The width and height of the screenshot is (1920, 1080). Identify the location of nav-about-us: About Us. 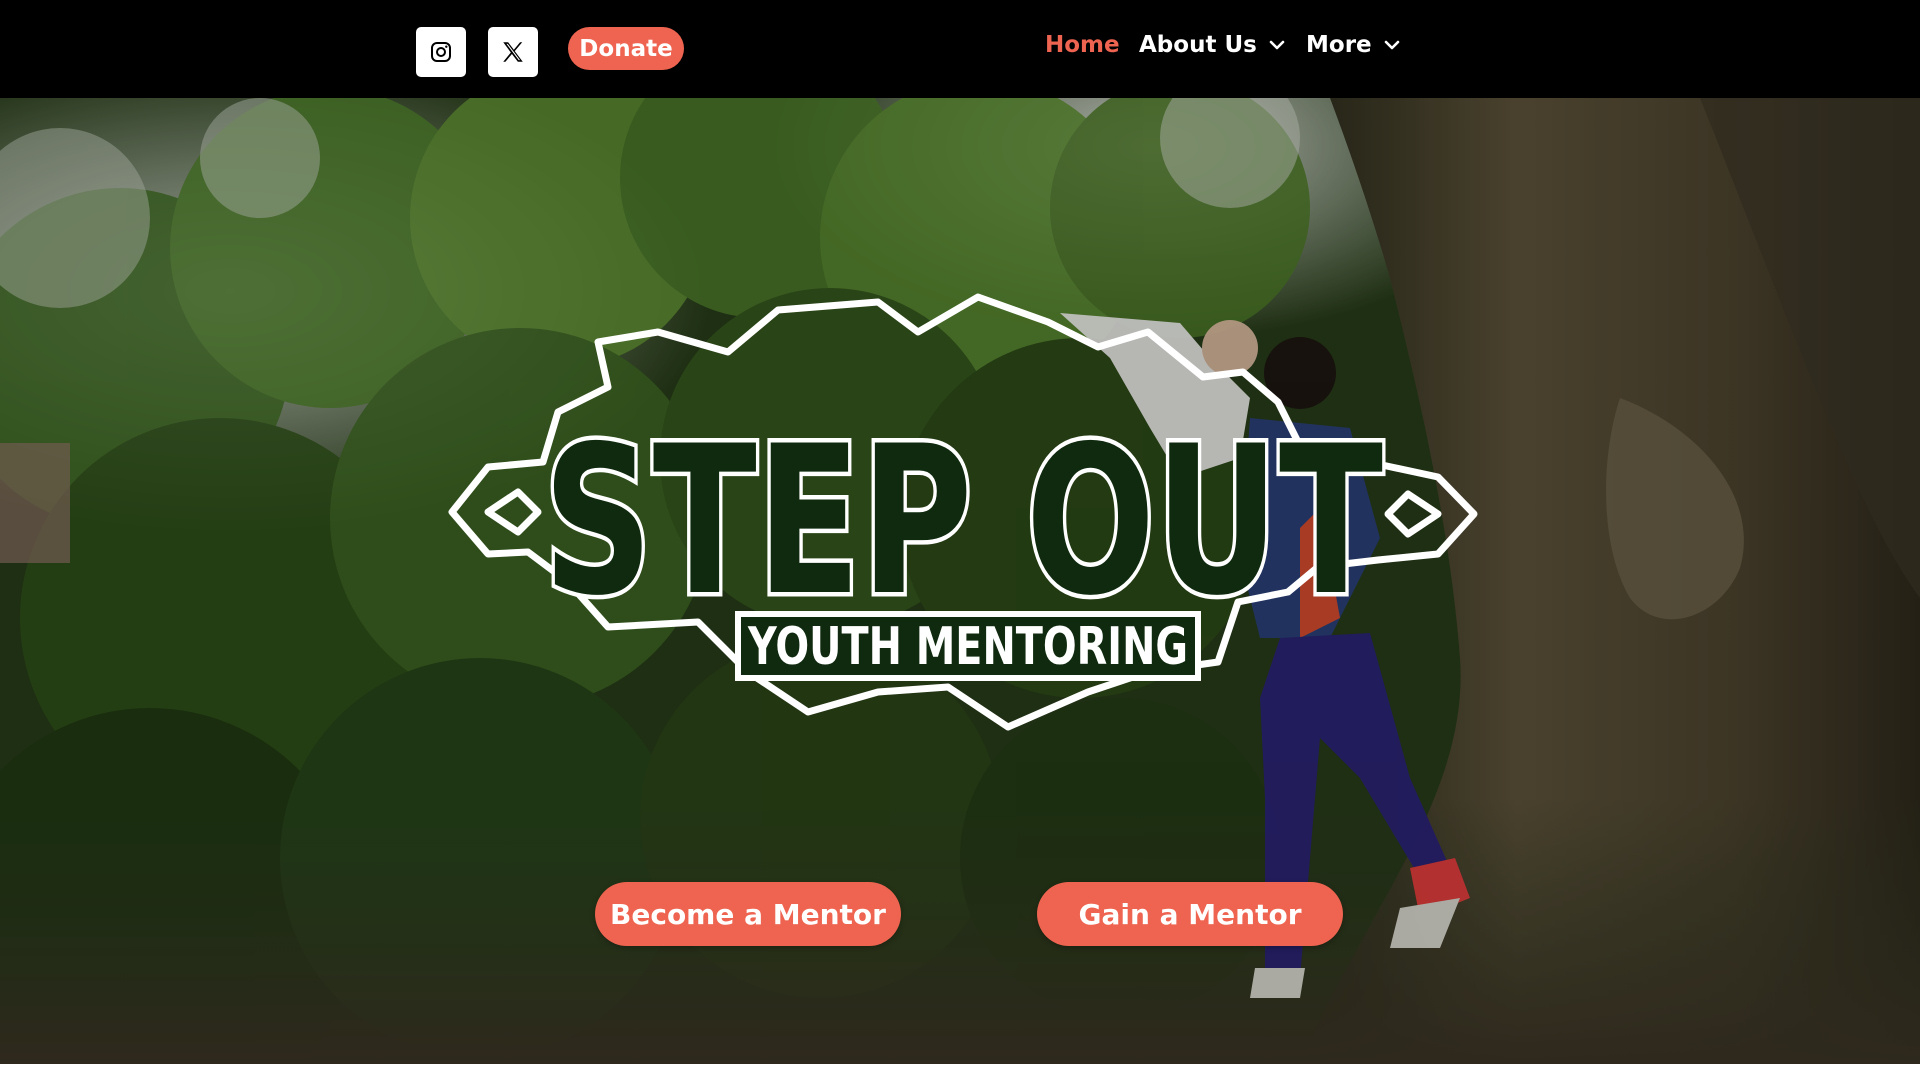
(1212, 45).